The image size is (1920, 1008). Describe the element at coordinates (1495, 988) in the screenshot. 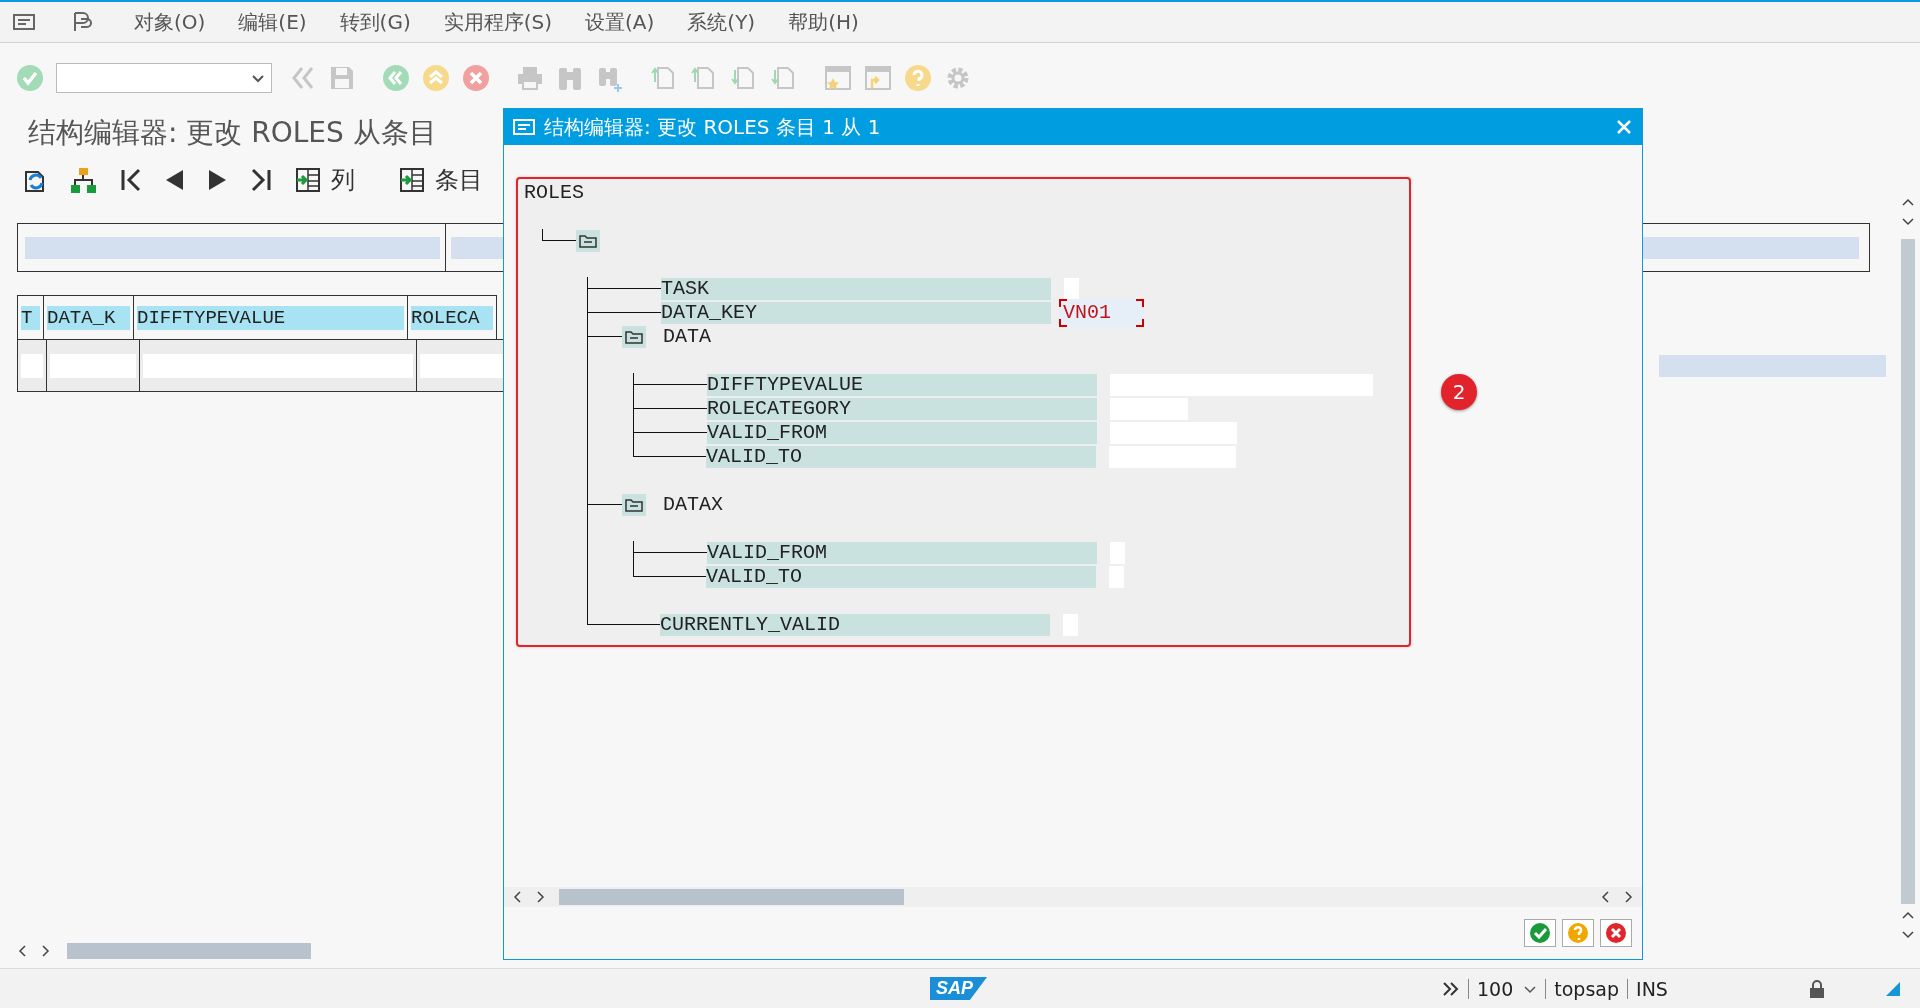

I see `zoom-value: 100` at that location.